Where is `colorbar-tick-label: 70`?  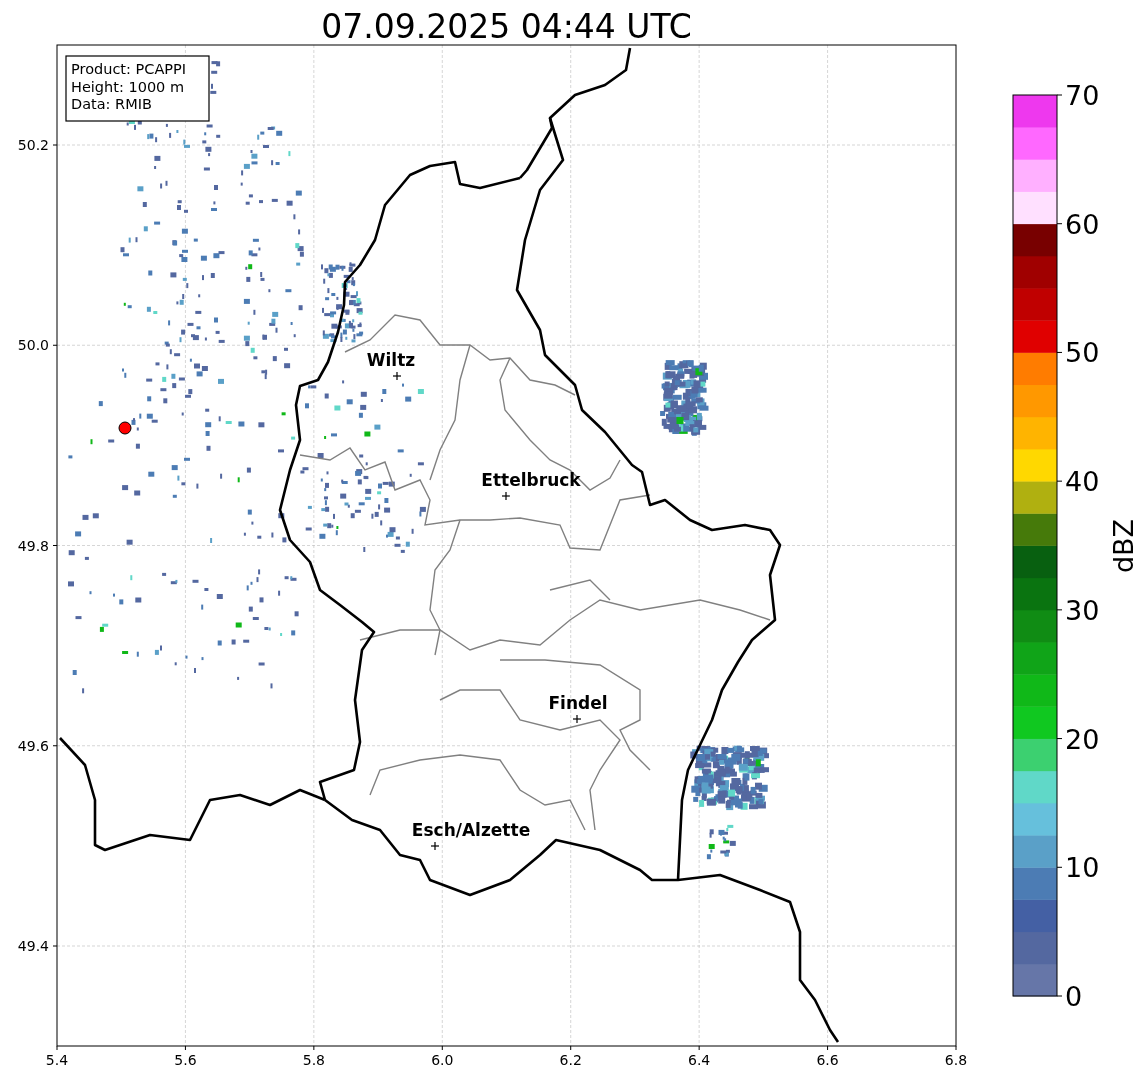
colorbar-tick-label: 70 is located at coordinates (1082, 95).